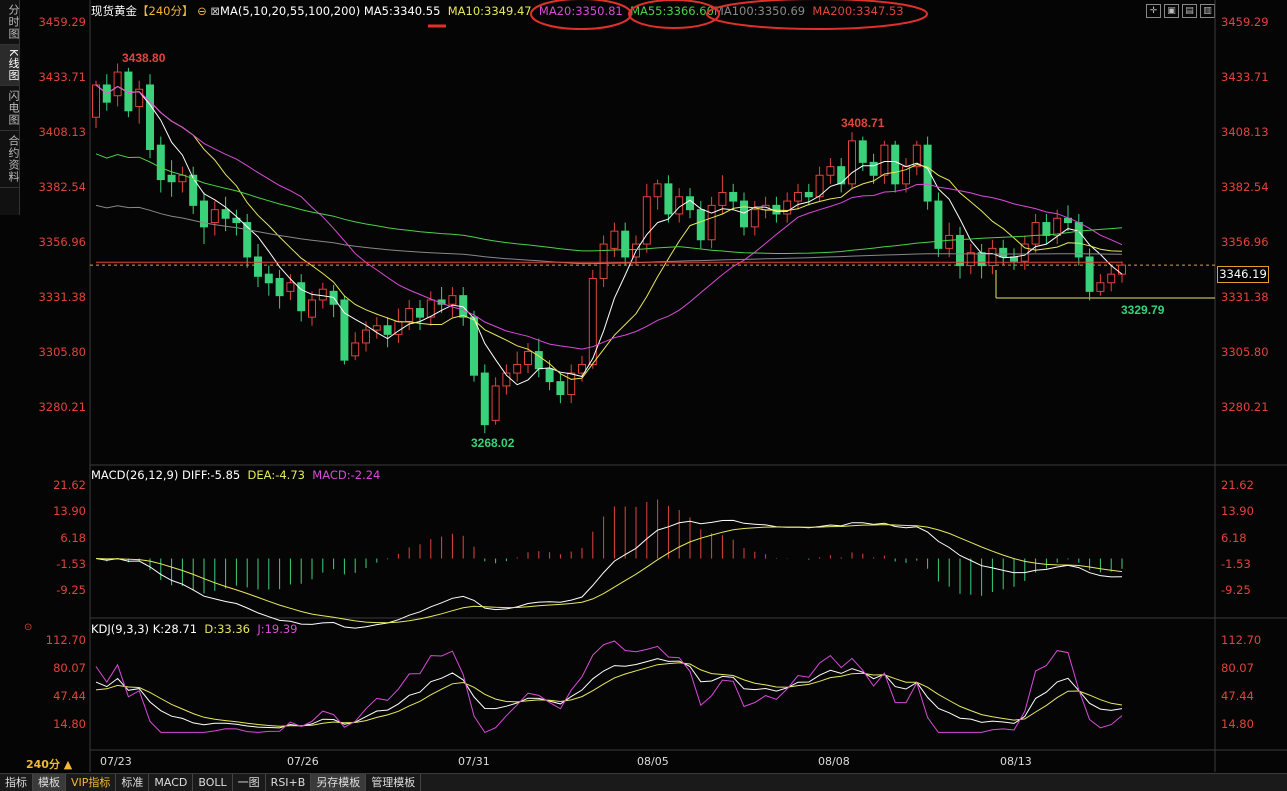 The width and height of the screenshot is (1287, 791). Describe the element at coordinates (643, 782) in the screenshot. I see `template-tabbar: 指标 模板 VIP指标 标准 MACD BOLL 一图 RSI+B 另存模板 管理模板` at that location.